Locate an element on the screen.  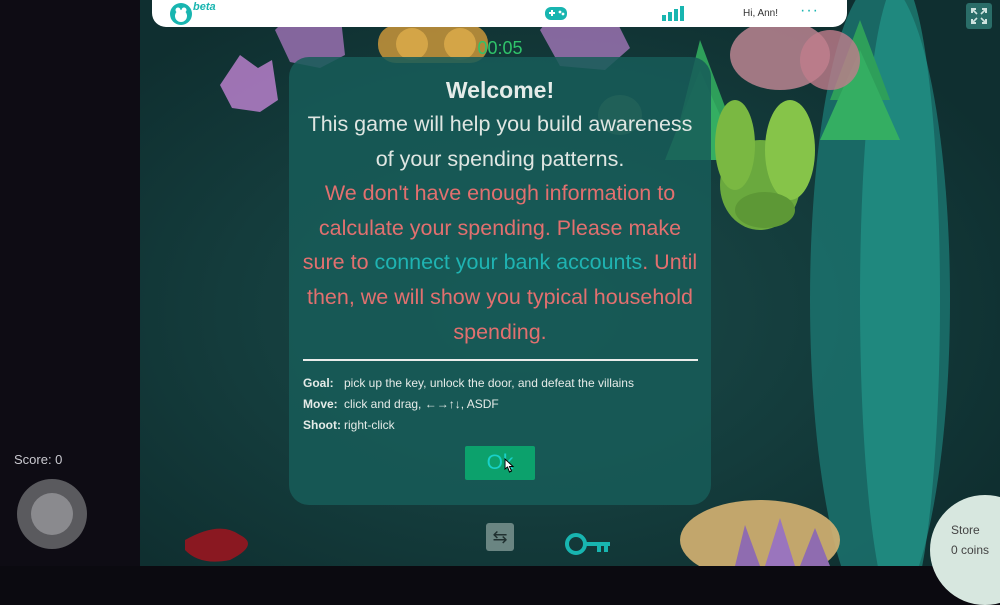
left-panel: Score: 0 is located at coordinates (70, 283).